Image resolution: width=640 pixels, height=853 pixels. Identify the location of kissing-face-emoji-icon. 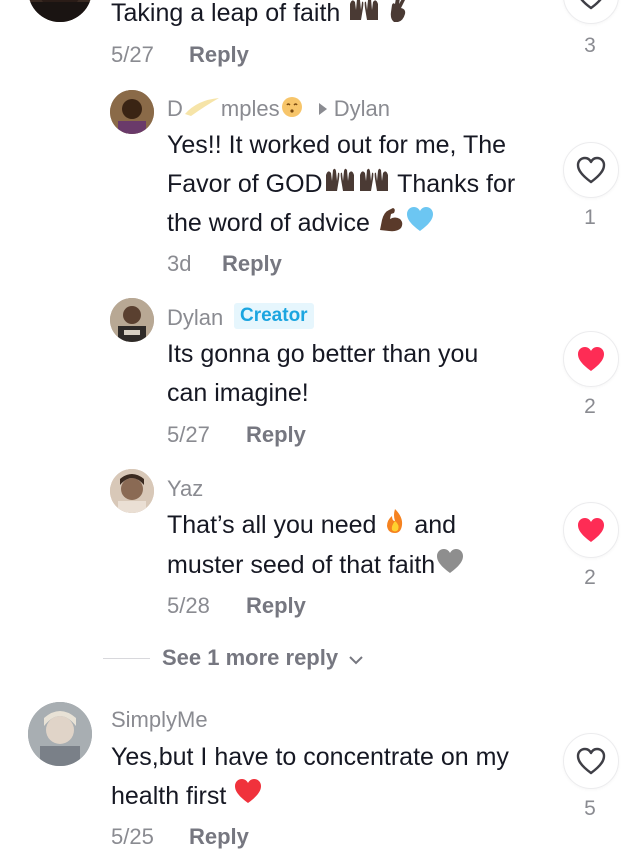
(292, 110).